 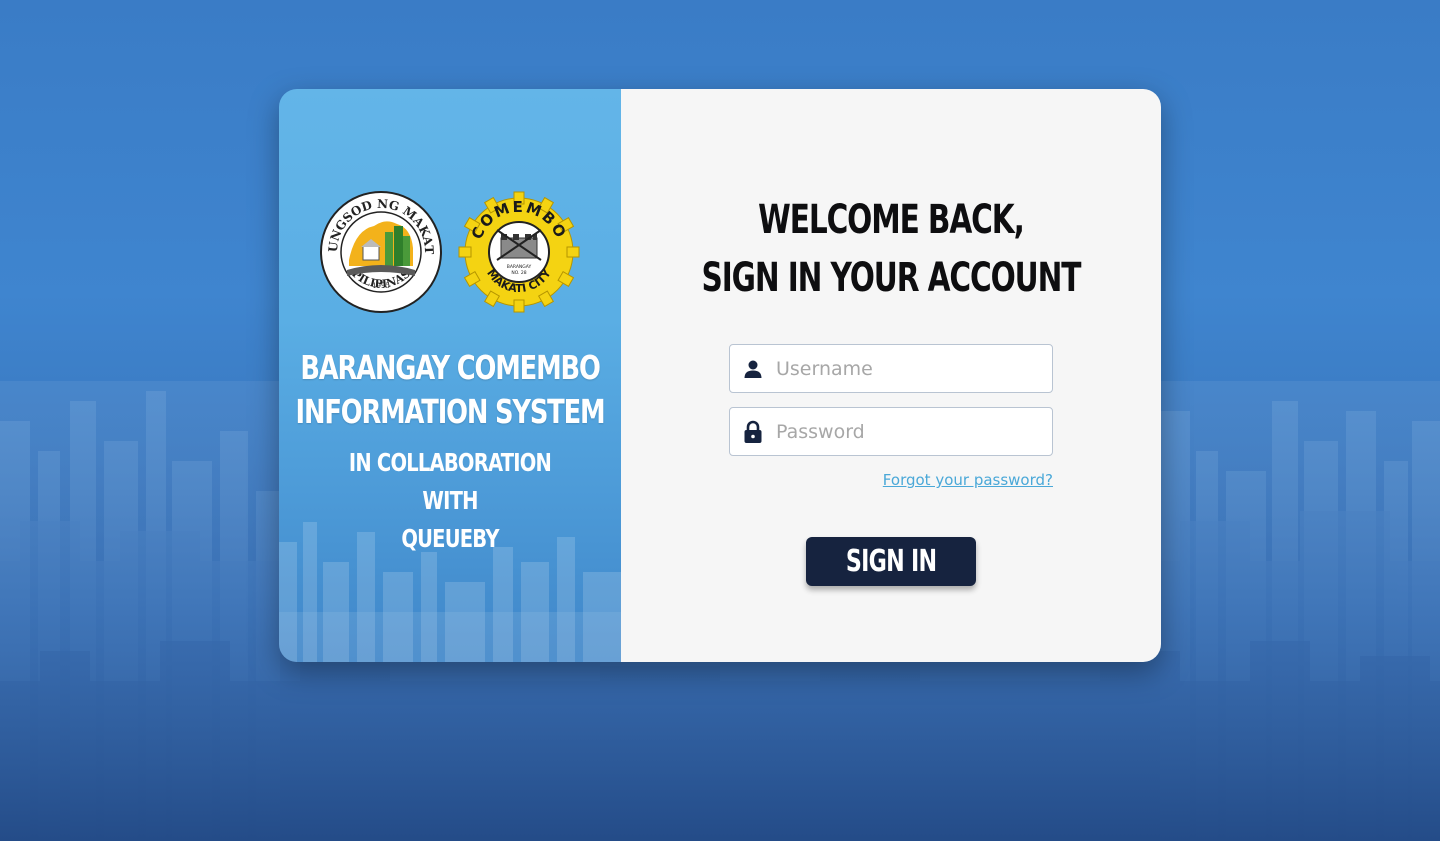 What do you see at coordinates (518, 273) in the screenshot?
I see `svg-text: NO. 28` at bounding box center [518, 273].